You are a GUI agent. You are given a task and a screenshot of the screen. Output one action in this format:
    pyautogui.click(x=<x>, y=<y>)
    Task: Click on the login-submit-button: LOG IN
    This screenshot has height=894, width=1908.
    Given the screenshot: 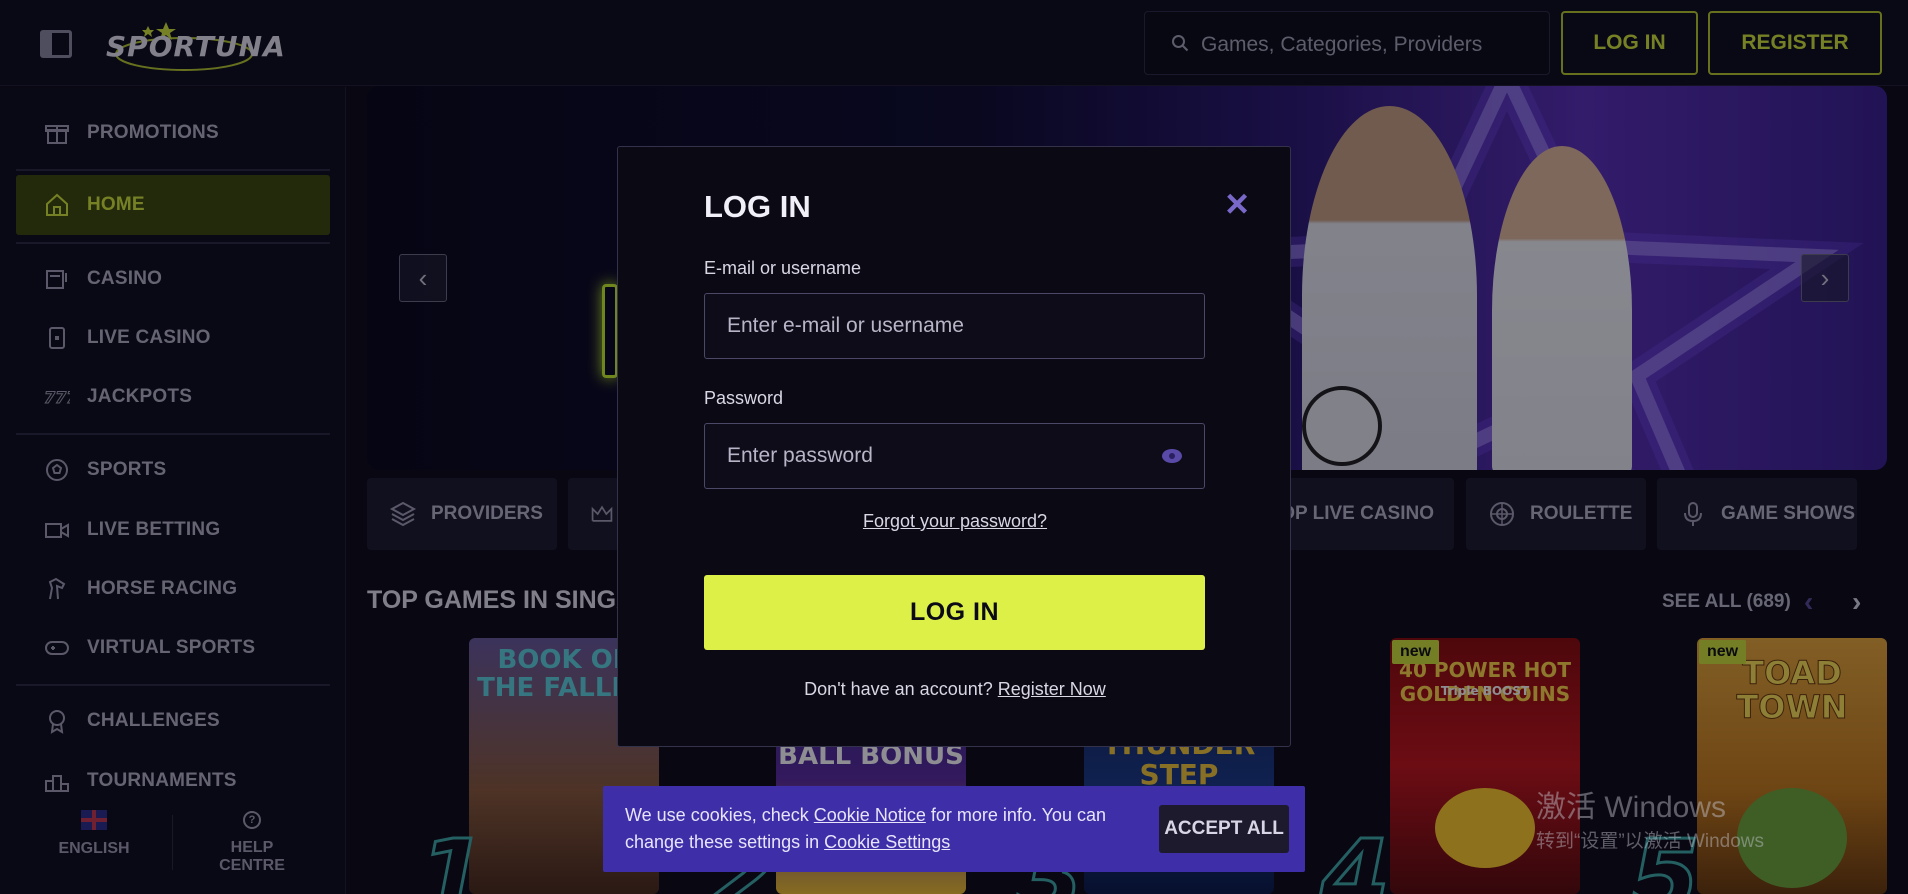 What is the action you would take?
    pyautogui.click(x=954, y=612)
    